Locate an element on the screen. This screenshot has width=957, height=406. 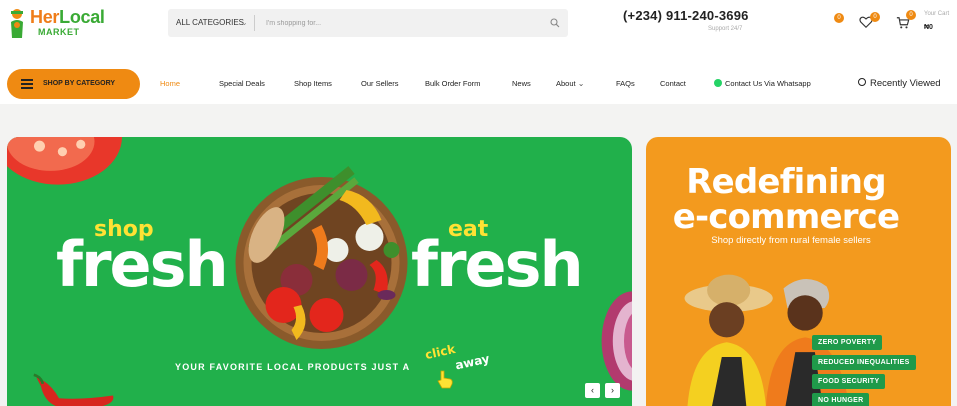
hero-away-word: away is located at coordinates (472, 362).